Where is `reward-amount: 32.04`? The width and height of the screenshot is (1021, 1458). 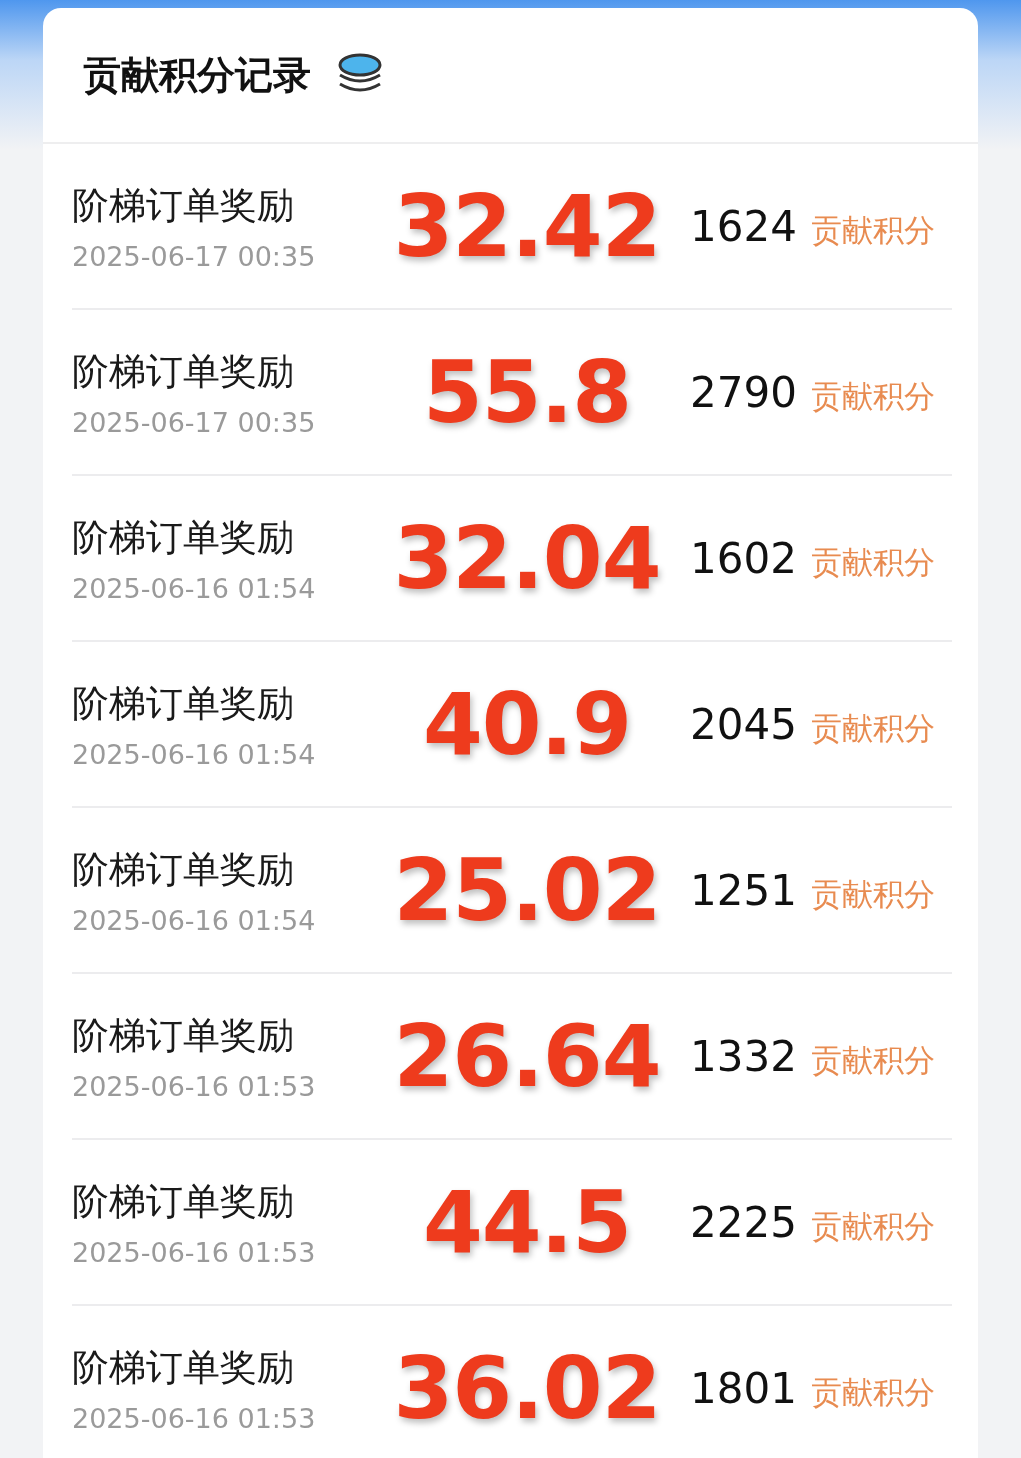 reward-amount: 32.04 is located at coordinates (527, 558).